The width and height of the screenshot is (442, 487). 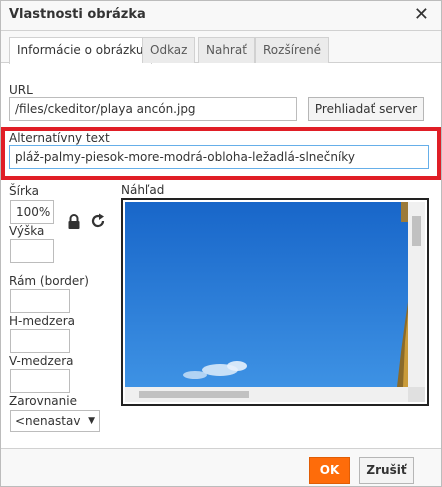 What do you see at coordinates (21, 90) in the screenshot?
I see `url-label: URL` at bounding box center [21, 90].